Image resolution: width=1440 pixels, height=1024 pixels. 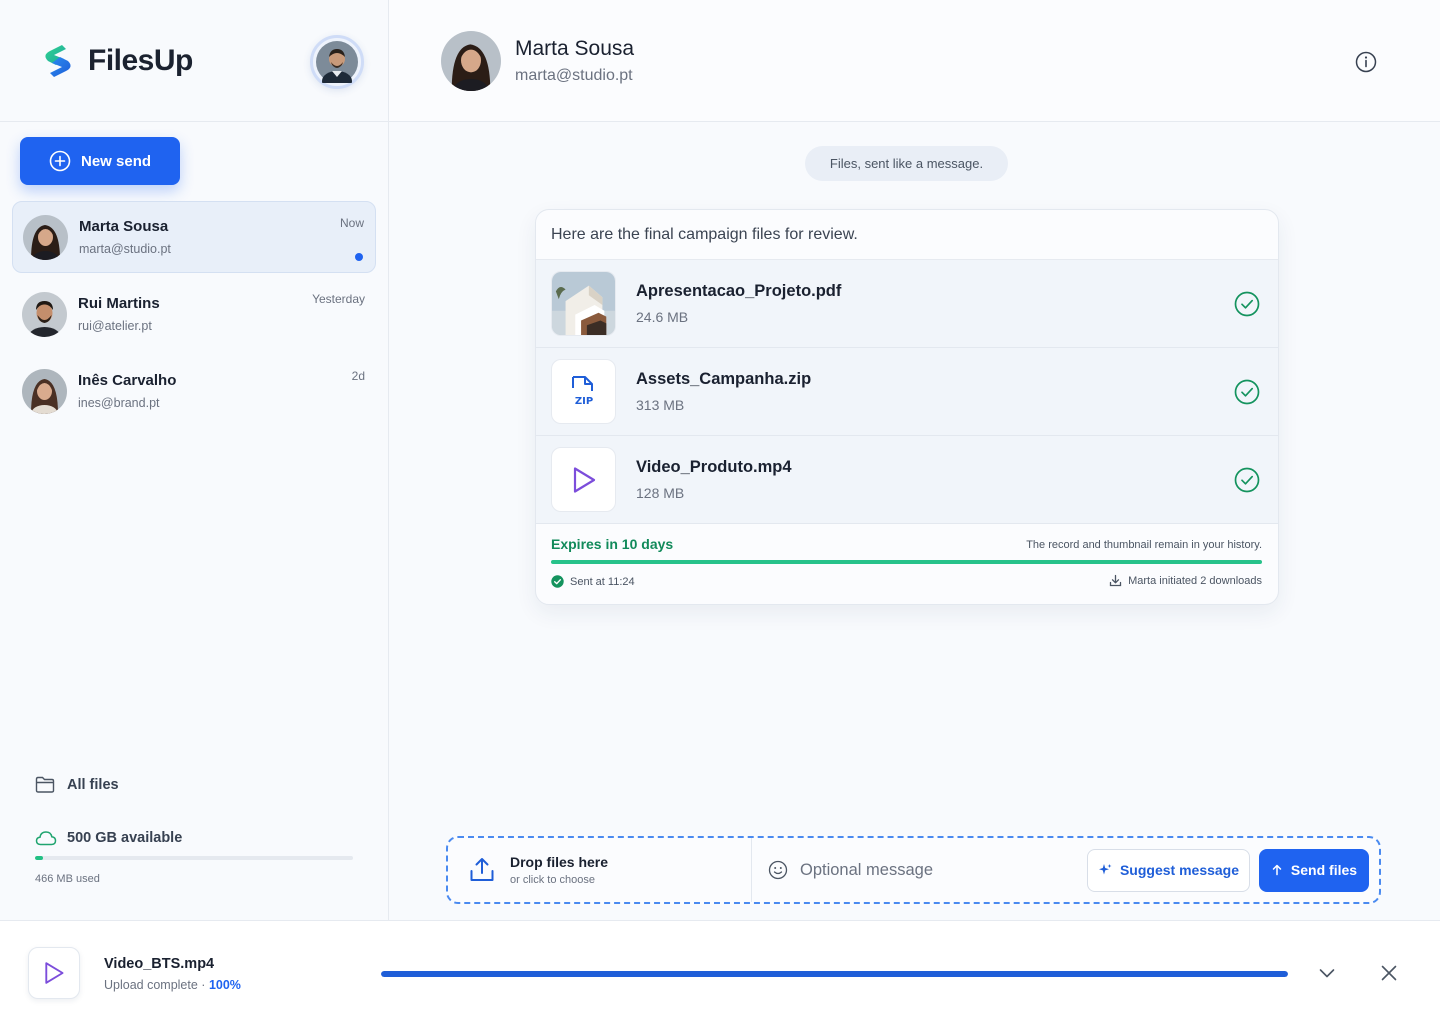 I want to click on sent-at: Sent at 11:24, so click(x=593, y=581).